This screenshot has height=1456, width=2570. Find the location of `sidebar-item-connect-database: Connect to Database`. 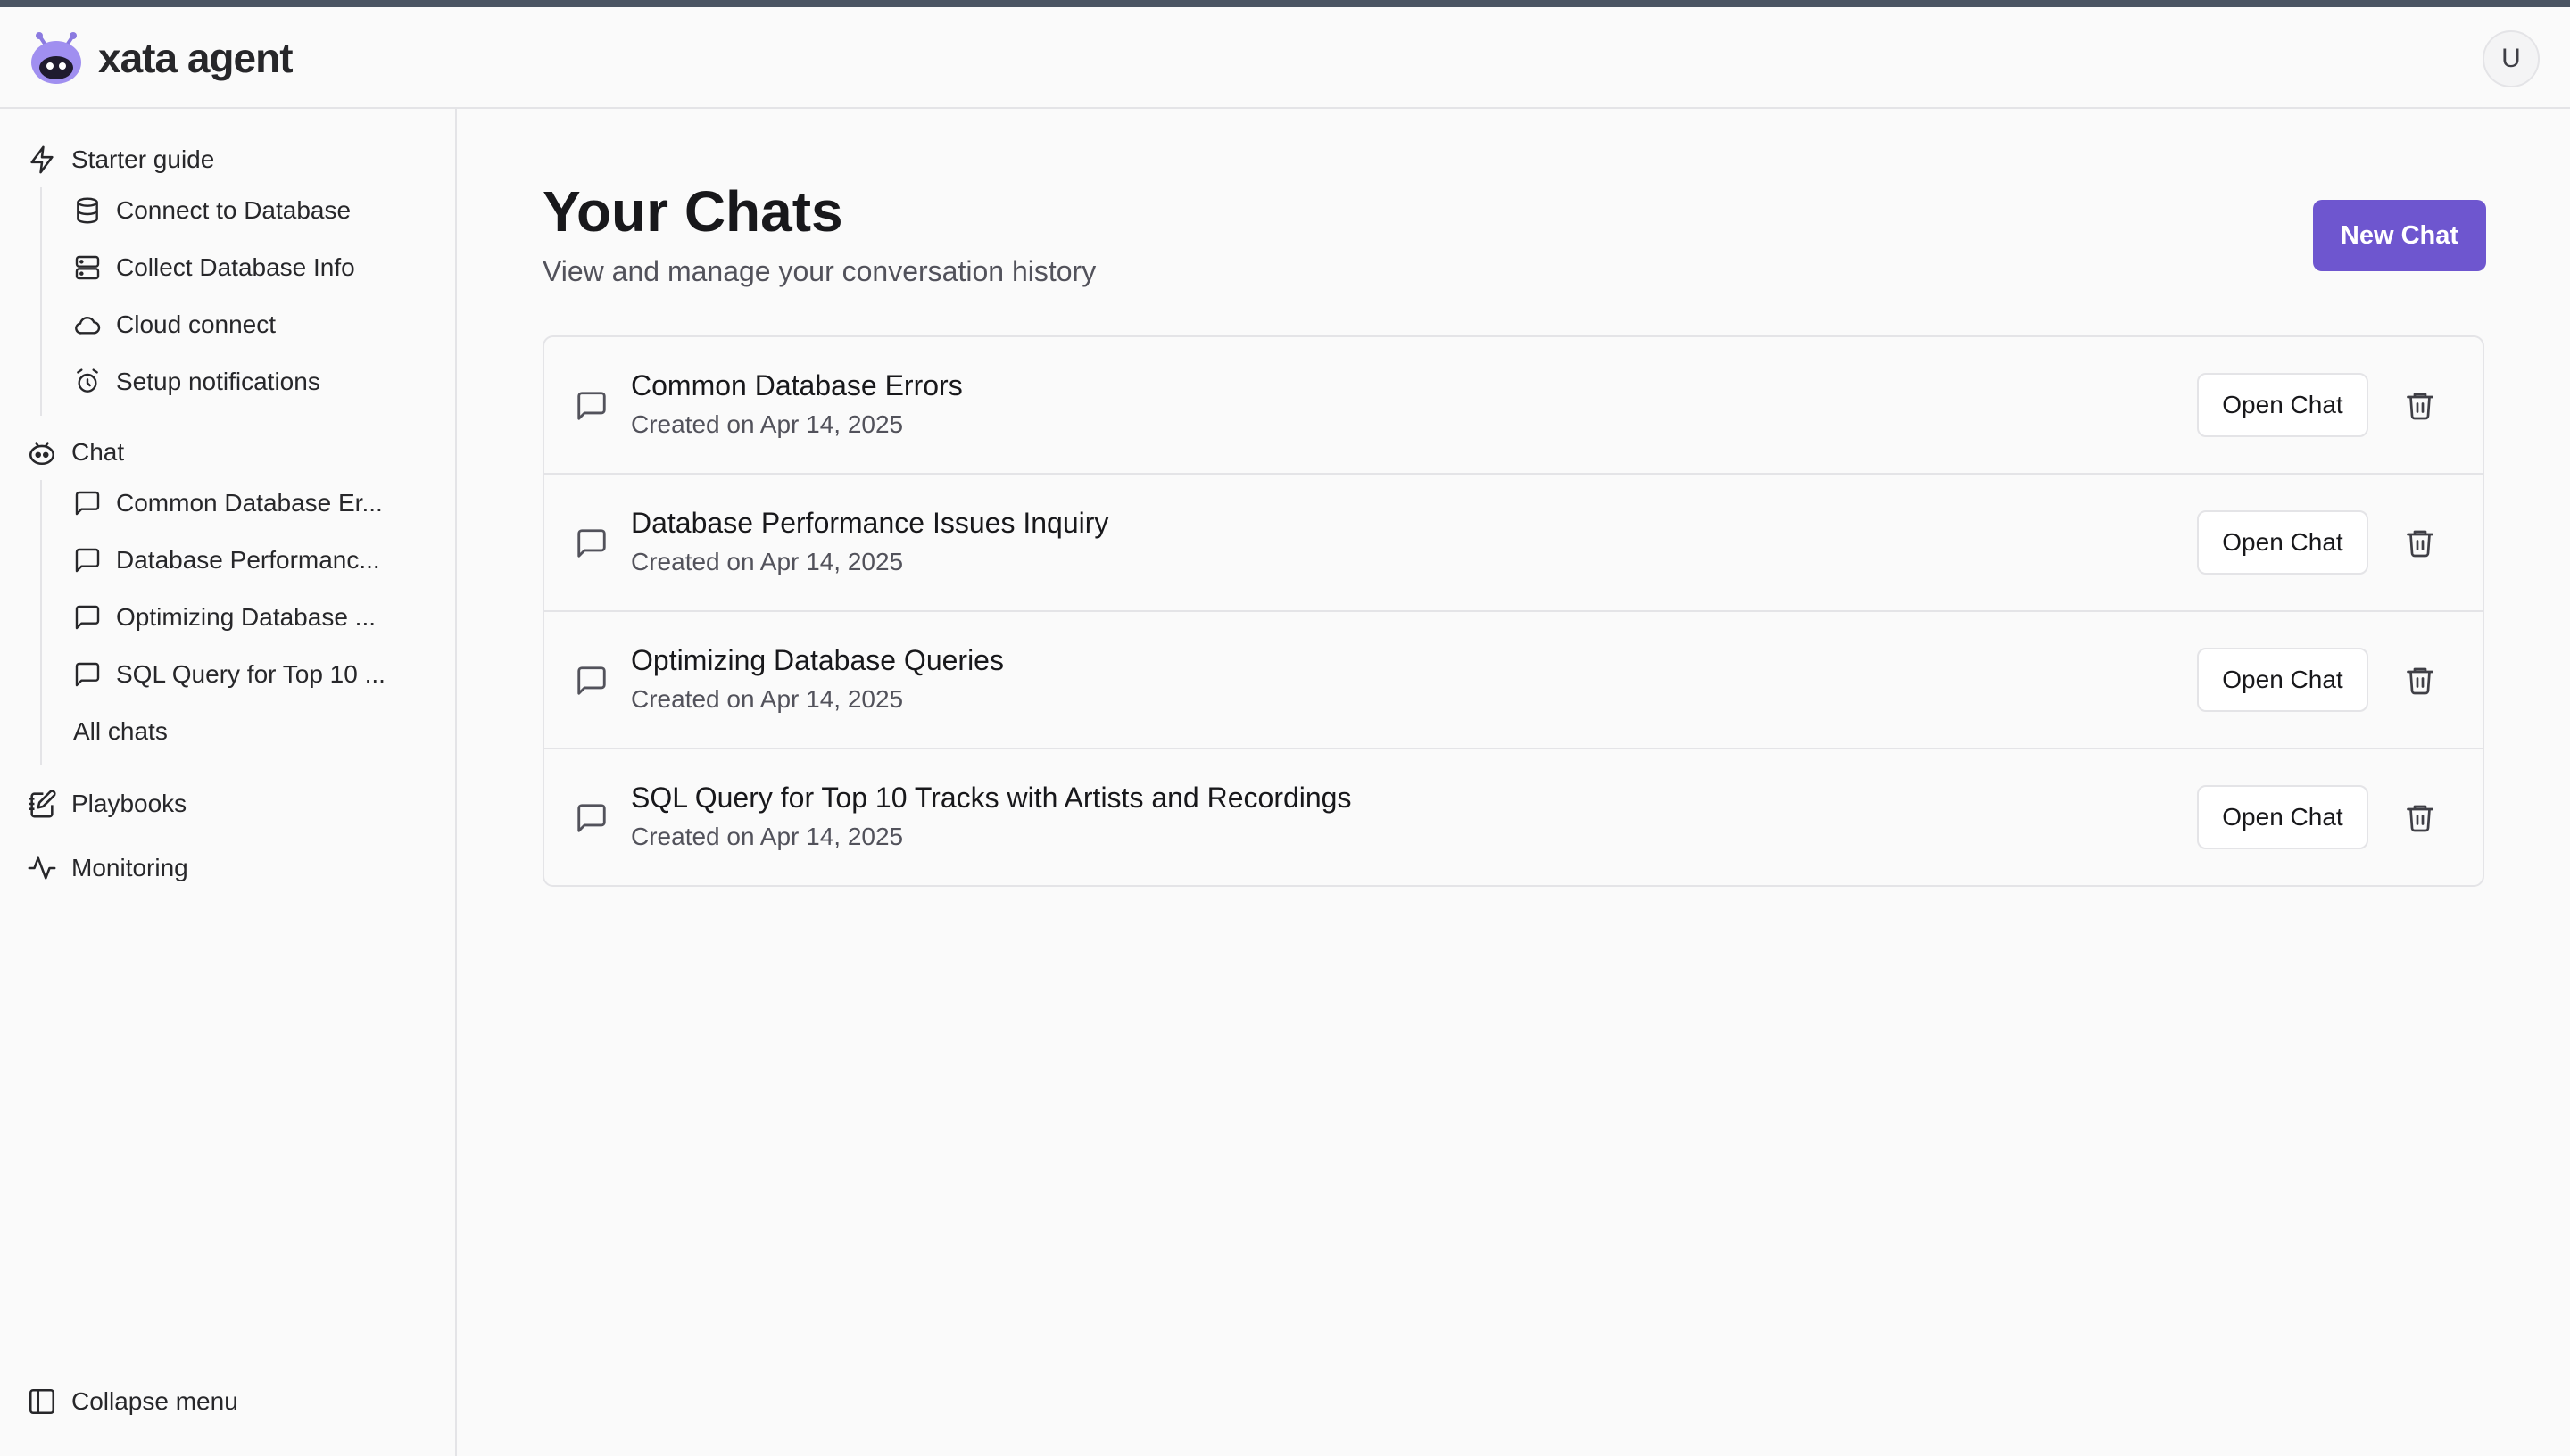

sidebar-item-connect-database: Connect to Database is located at coordinates (252, 211).